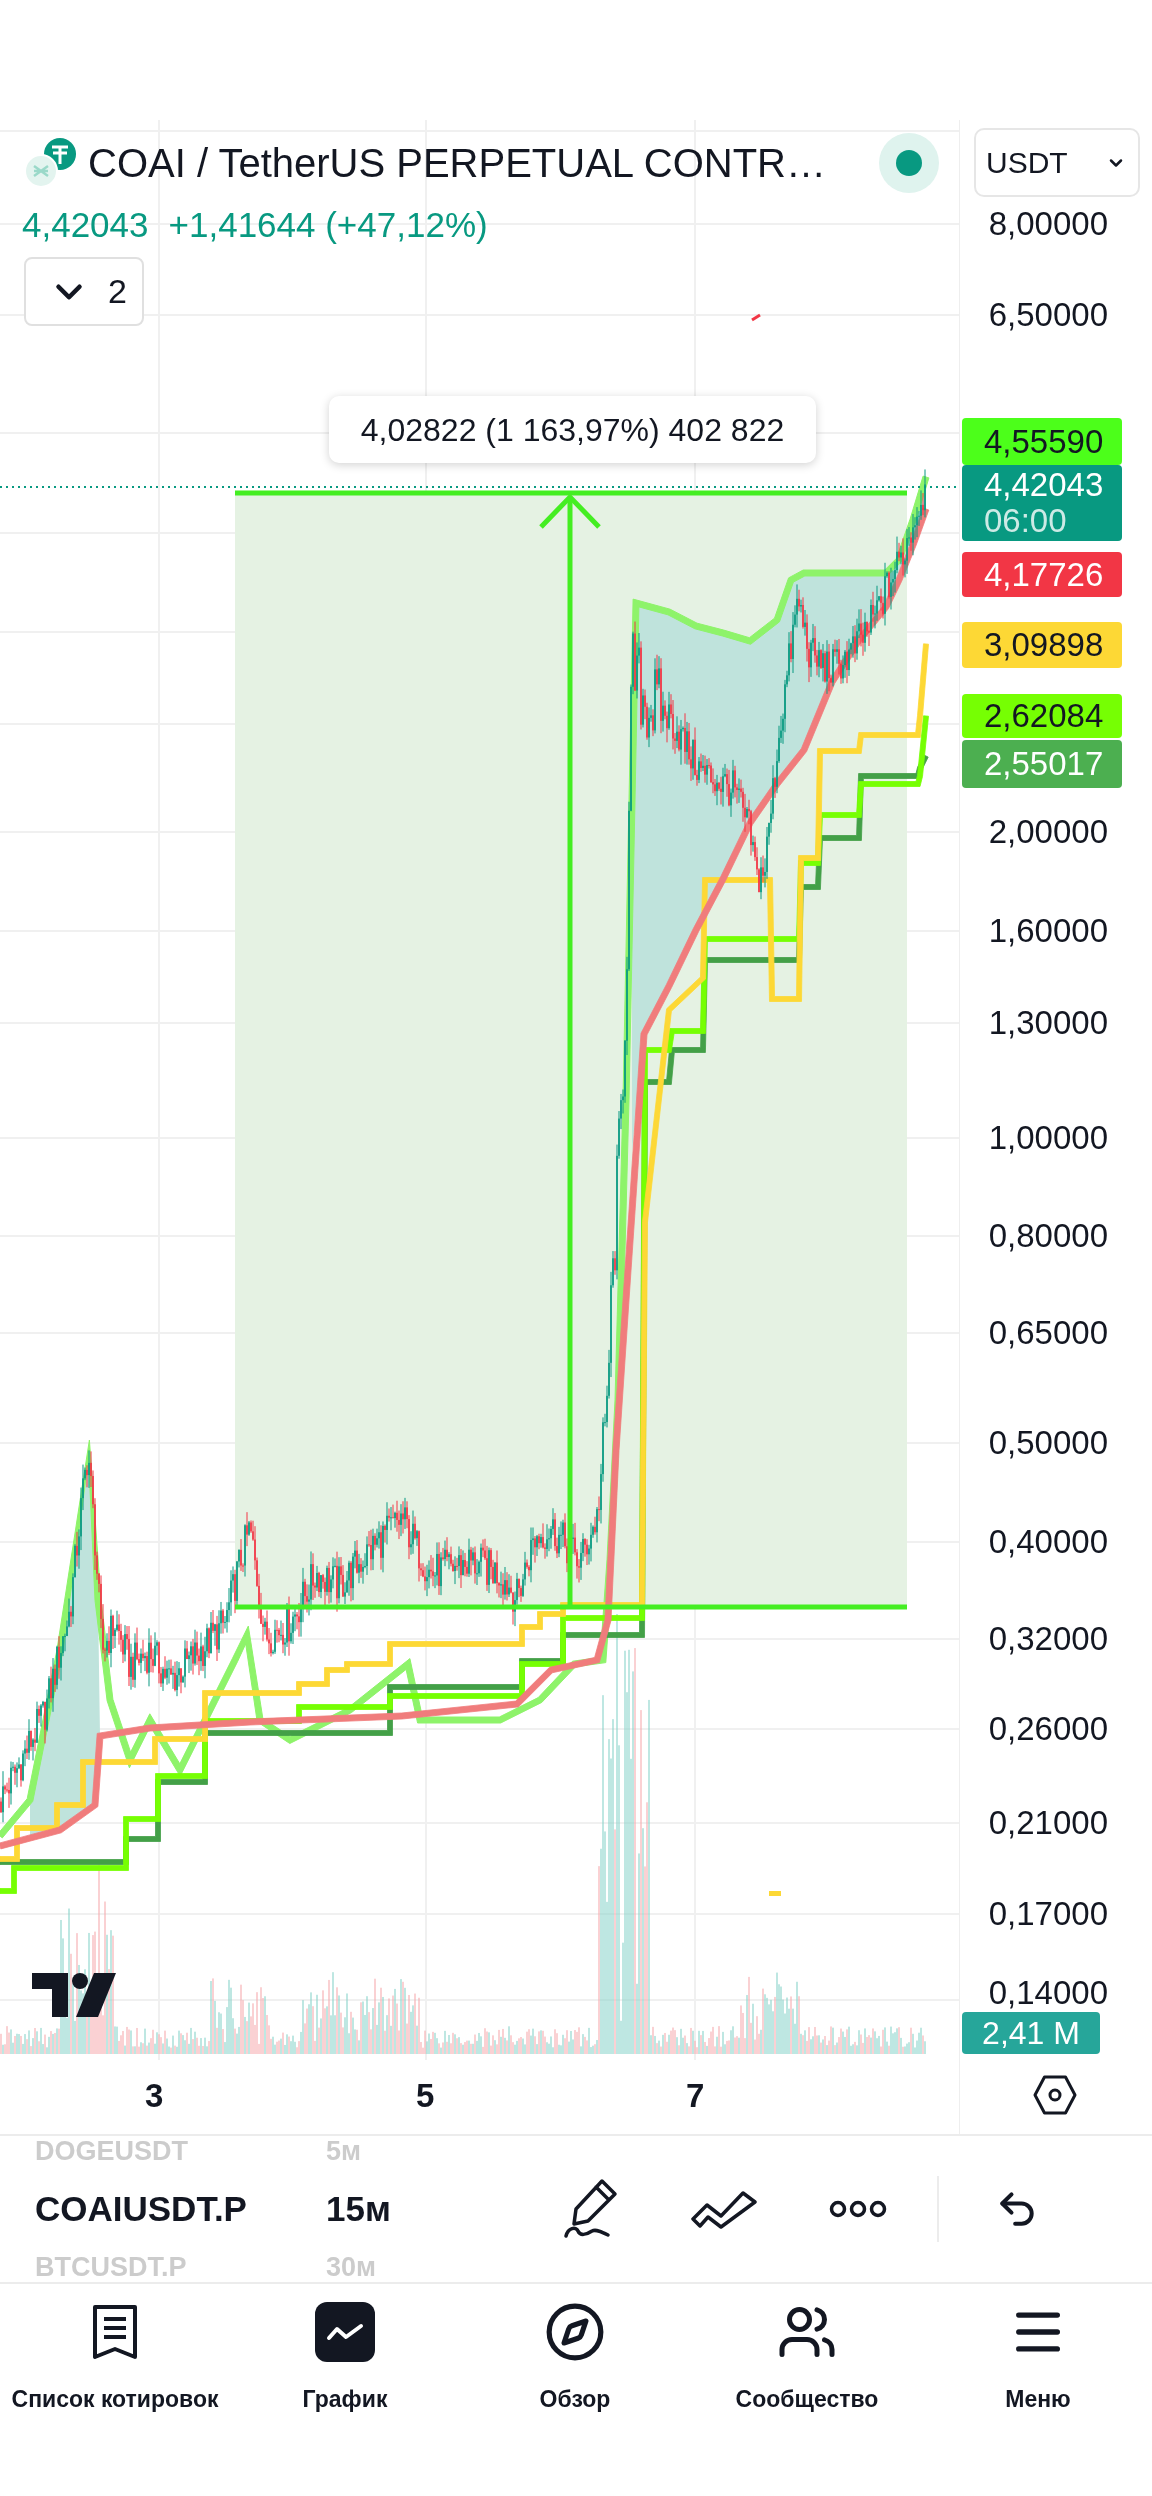 This screenshot has height=2496, width=1152. What do you see at coordinates (180, 2209) in the screenshot?
I see `symbol-option: COAIUSDT.P` at bounding box center [180, 2209].